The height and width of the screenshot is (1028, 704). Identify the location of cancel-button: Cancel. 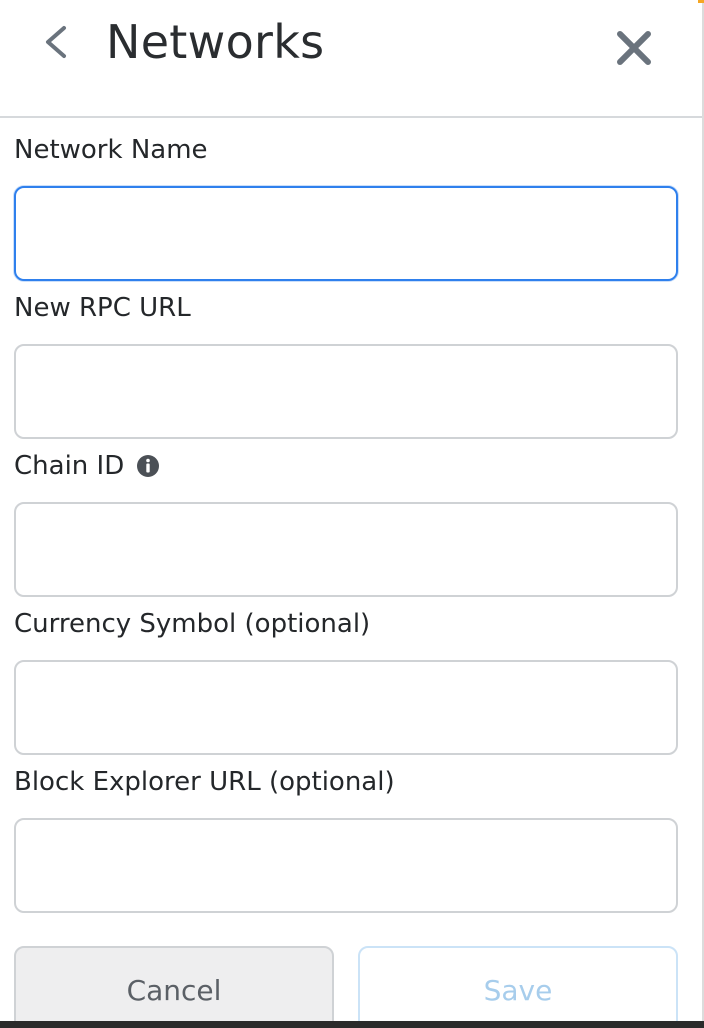
(174, 987).